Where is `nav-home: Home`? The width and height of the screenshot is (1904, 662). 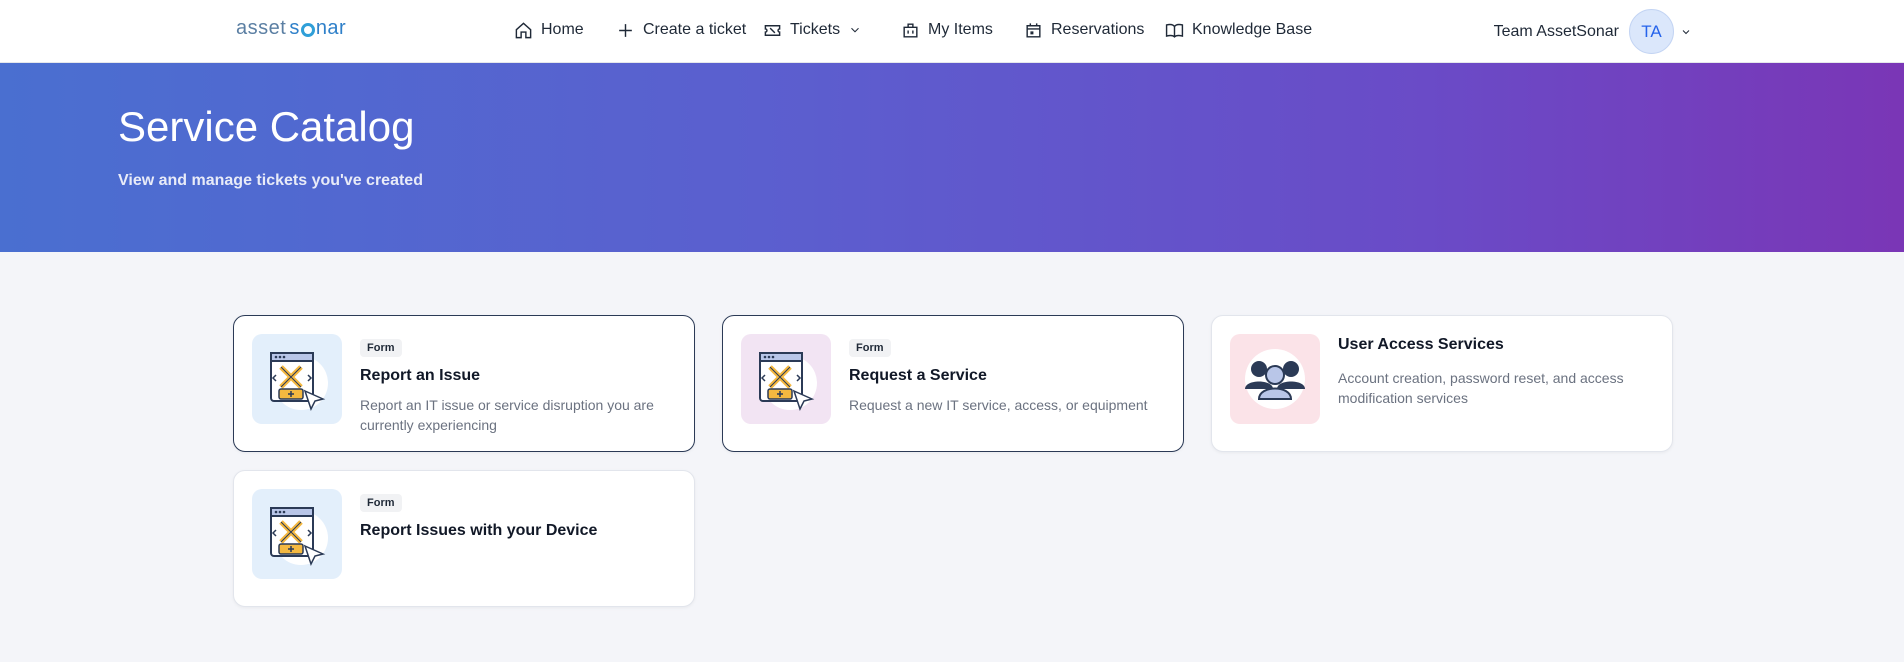 nav-home: Home is located at coordinates (565, 30).